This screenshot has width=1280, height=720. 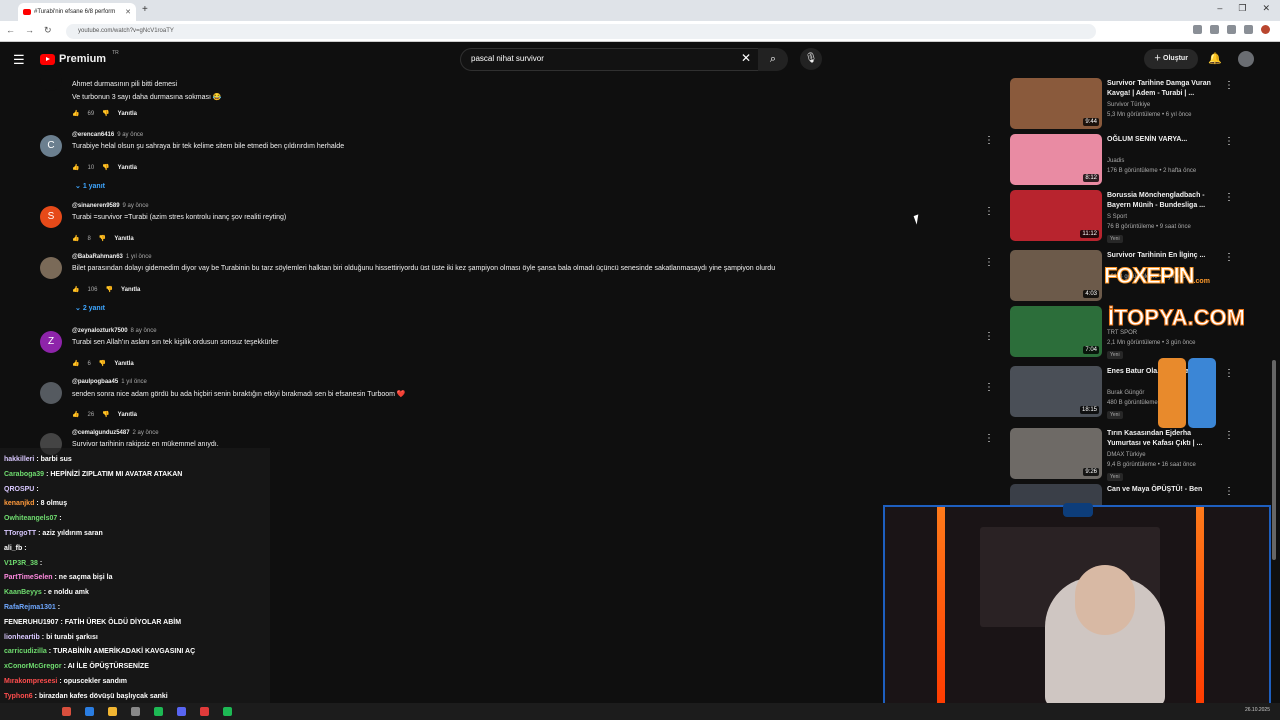 I want to click on comment-time: 1 yıl önce, so click(x=134, y=382).